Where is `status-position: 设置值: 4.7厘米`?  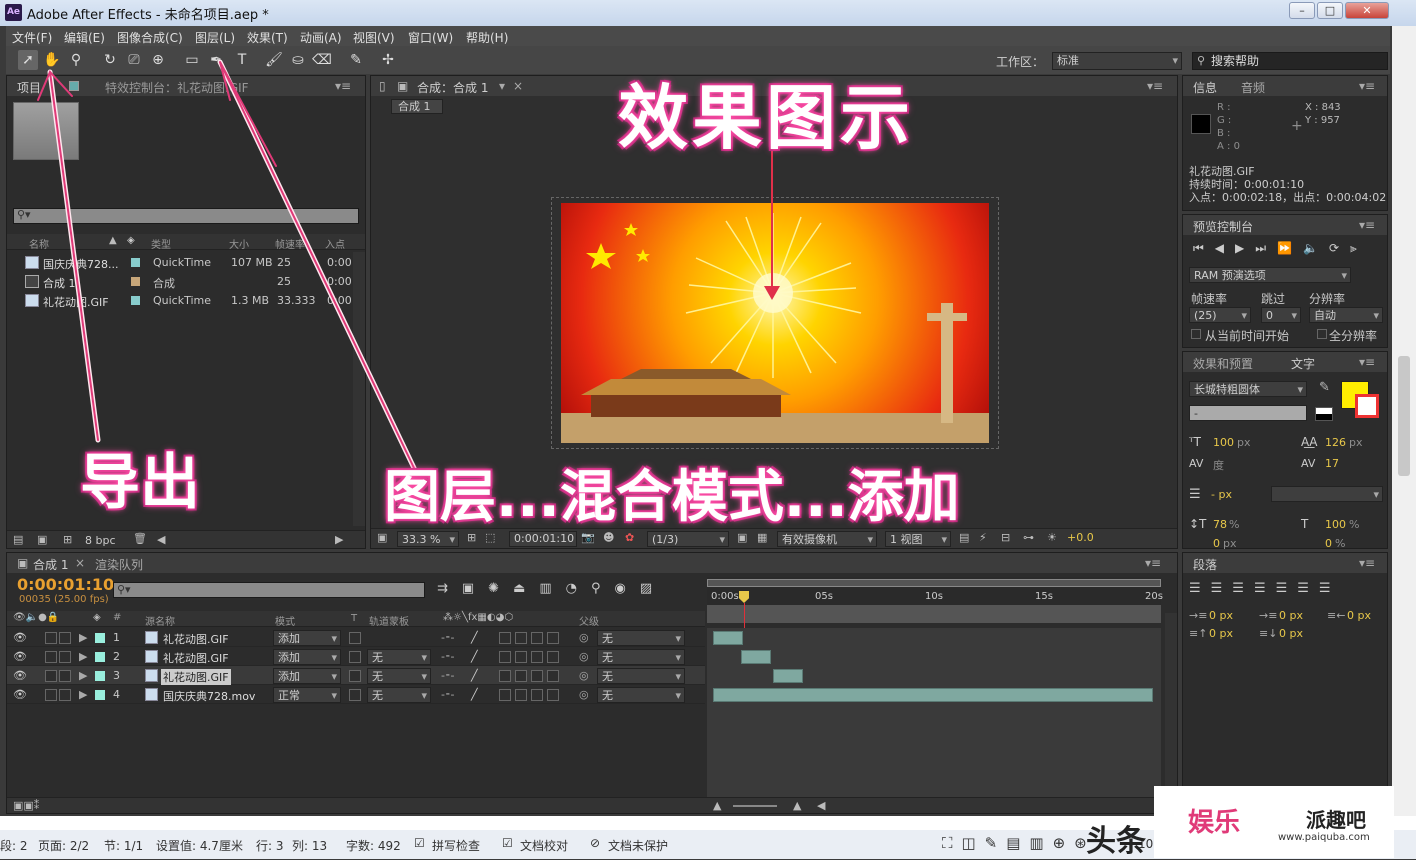
status-position: 设置值: 4.7厘米 is located at coordinates (199, 846).